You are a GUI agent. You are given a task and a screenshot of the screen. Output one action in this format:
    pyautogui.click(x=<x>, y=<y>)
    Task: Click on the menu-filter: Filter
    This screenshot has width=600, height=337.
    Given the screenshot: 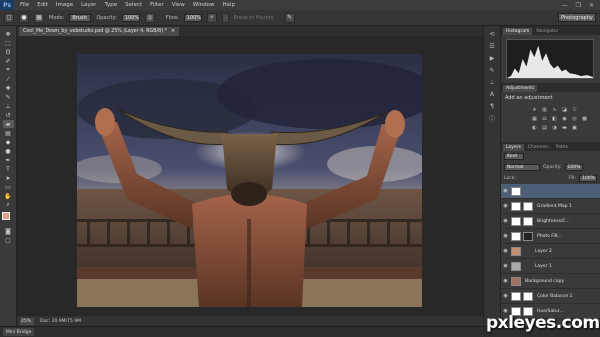 What is the action you would take?
    pyautogui.click(x=157, y=5)
    